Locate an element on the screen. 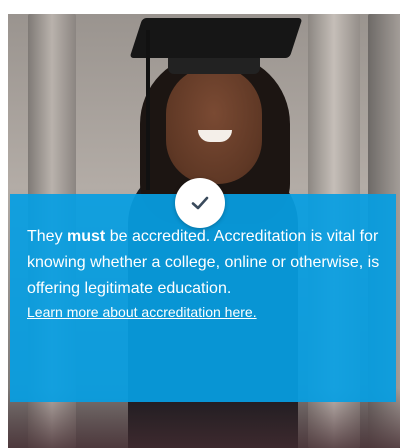 The width and height of the screenshot is (408, 448). checkmark-icon is located at coordinates (200, 203).